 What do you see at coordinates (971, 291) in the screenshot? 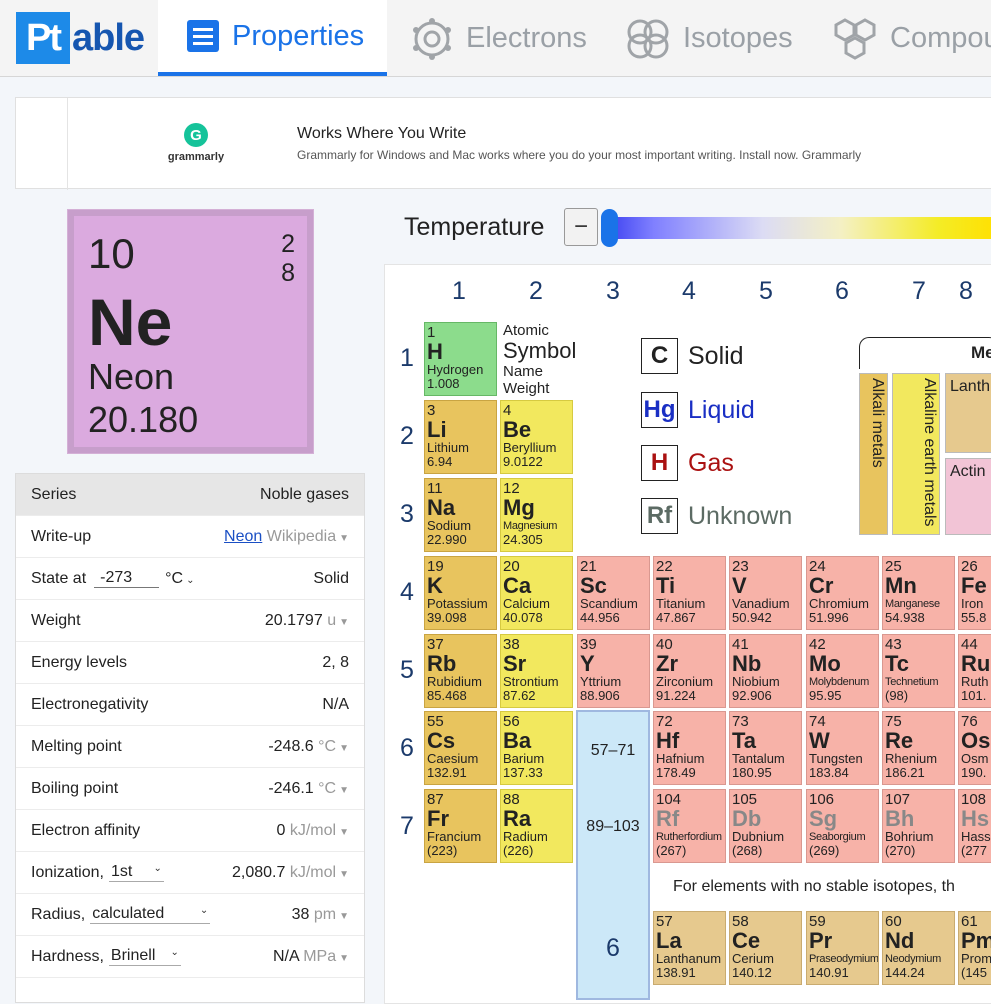
I see `group-number: 8` at bounding box center [971, 291].